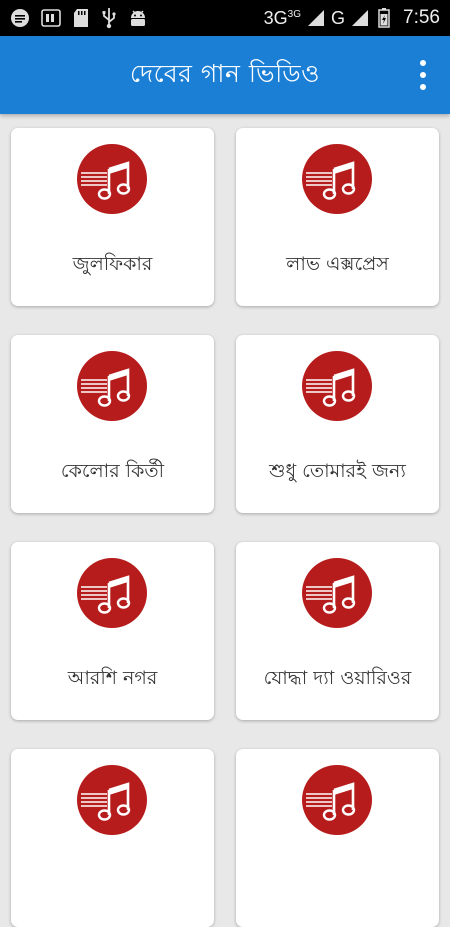 Image resolution: width=450 pixels, height=927 pixels. I want to click on app-title: দেবের গান ভিডিও, so click(225, 73).